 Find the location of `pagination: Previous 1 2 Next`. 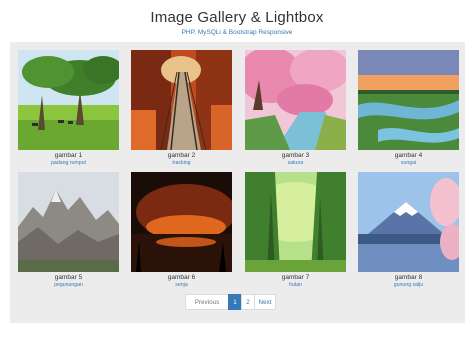

pagination: Previous 1 2 Next is located at coordinates (230, 302).